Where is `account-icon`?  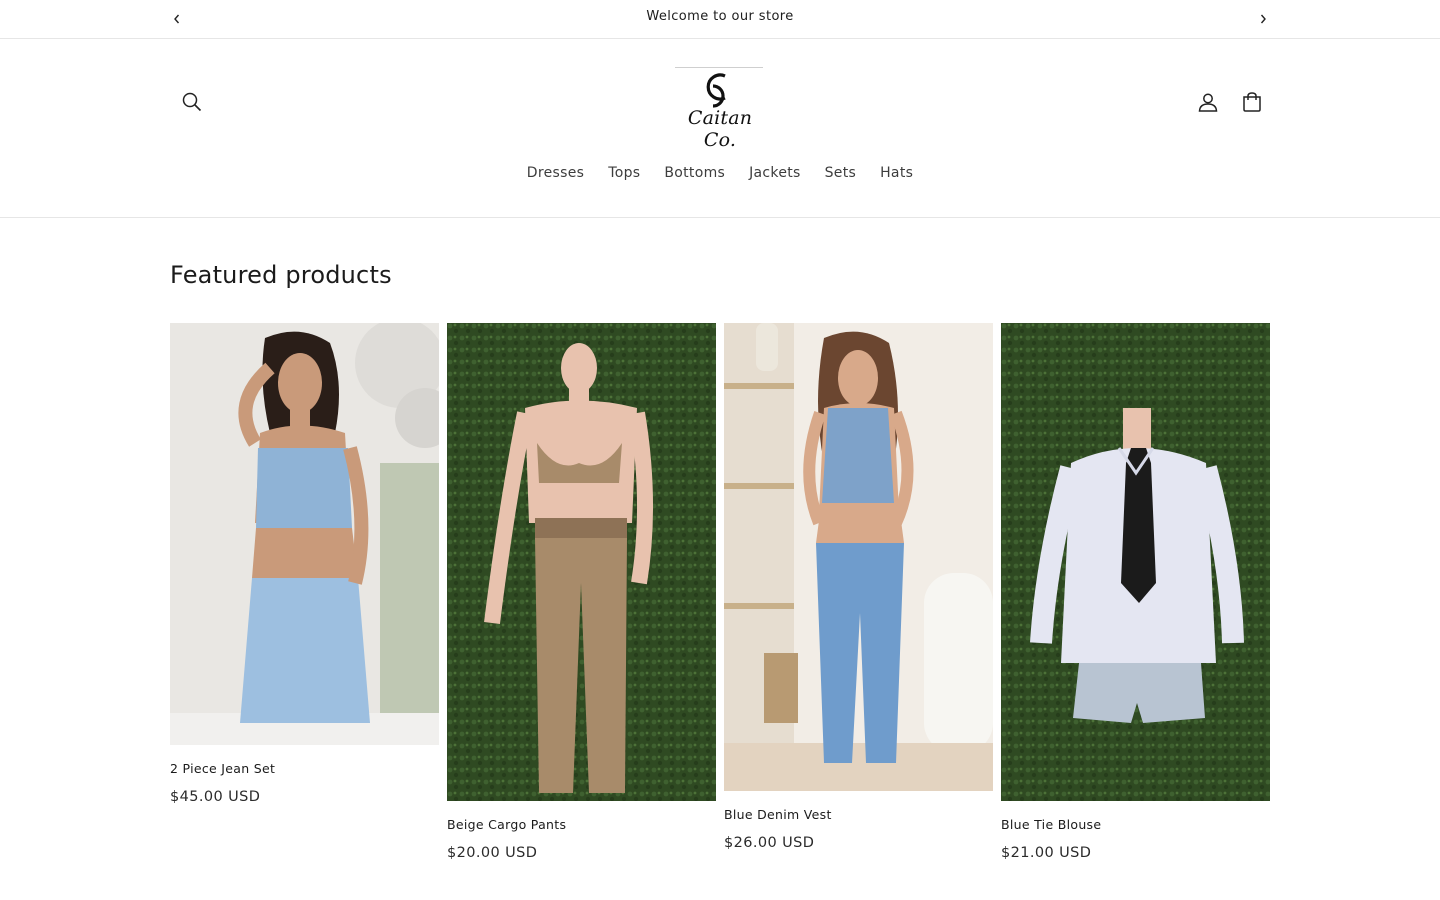 account-icon is located at coordinates (1208, 102).